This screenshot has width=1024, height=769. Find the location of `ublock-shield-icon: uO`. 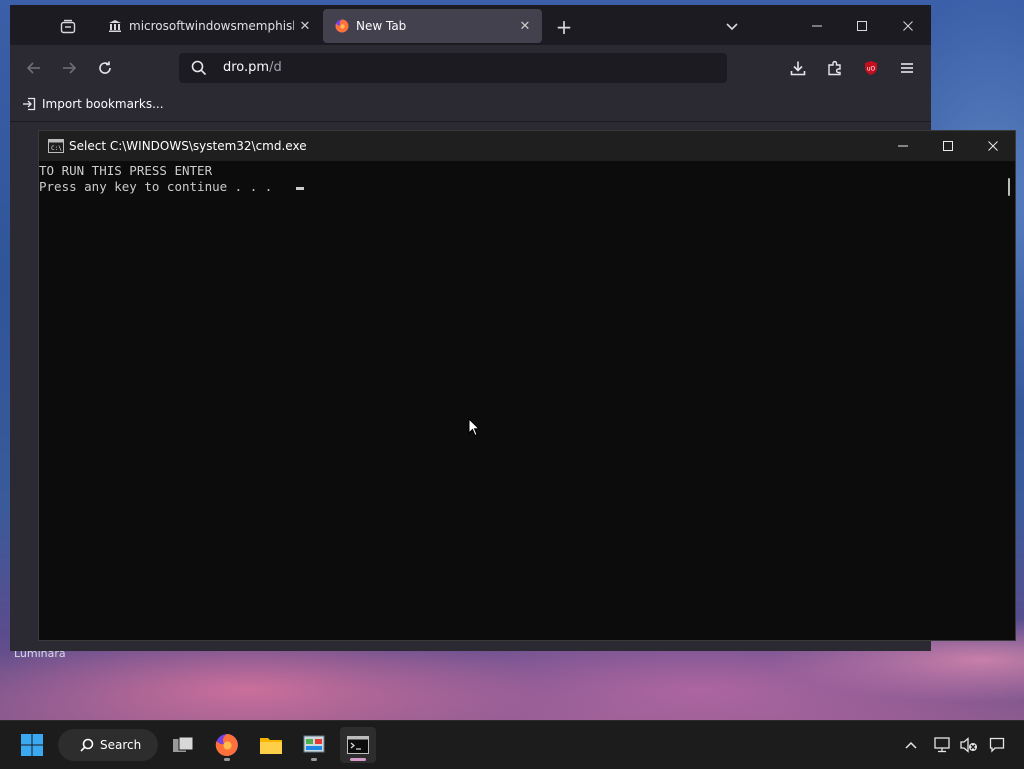

ublock-shield-icon: uO is located at coordinates (871, 68).